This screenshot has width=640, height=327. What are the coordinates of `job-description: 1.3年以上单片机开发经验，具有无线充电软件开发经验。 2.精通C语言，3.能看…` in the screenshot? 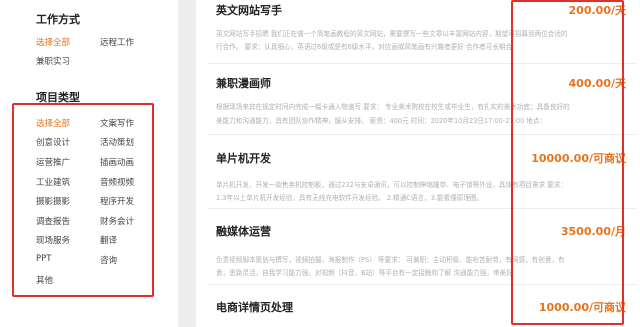 It's located at (350, 198).